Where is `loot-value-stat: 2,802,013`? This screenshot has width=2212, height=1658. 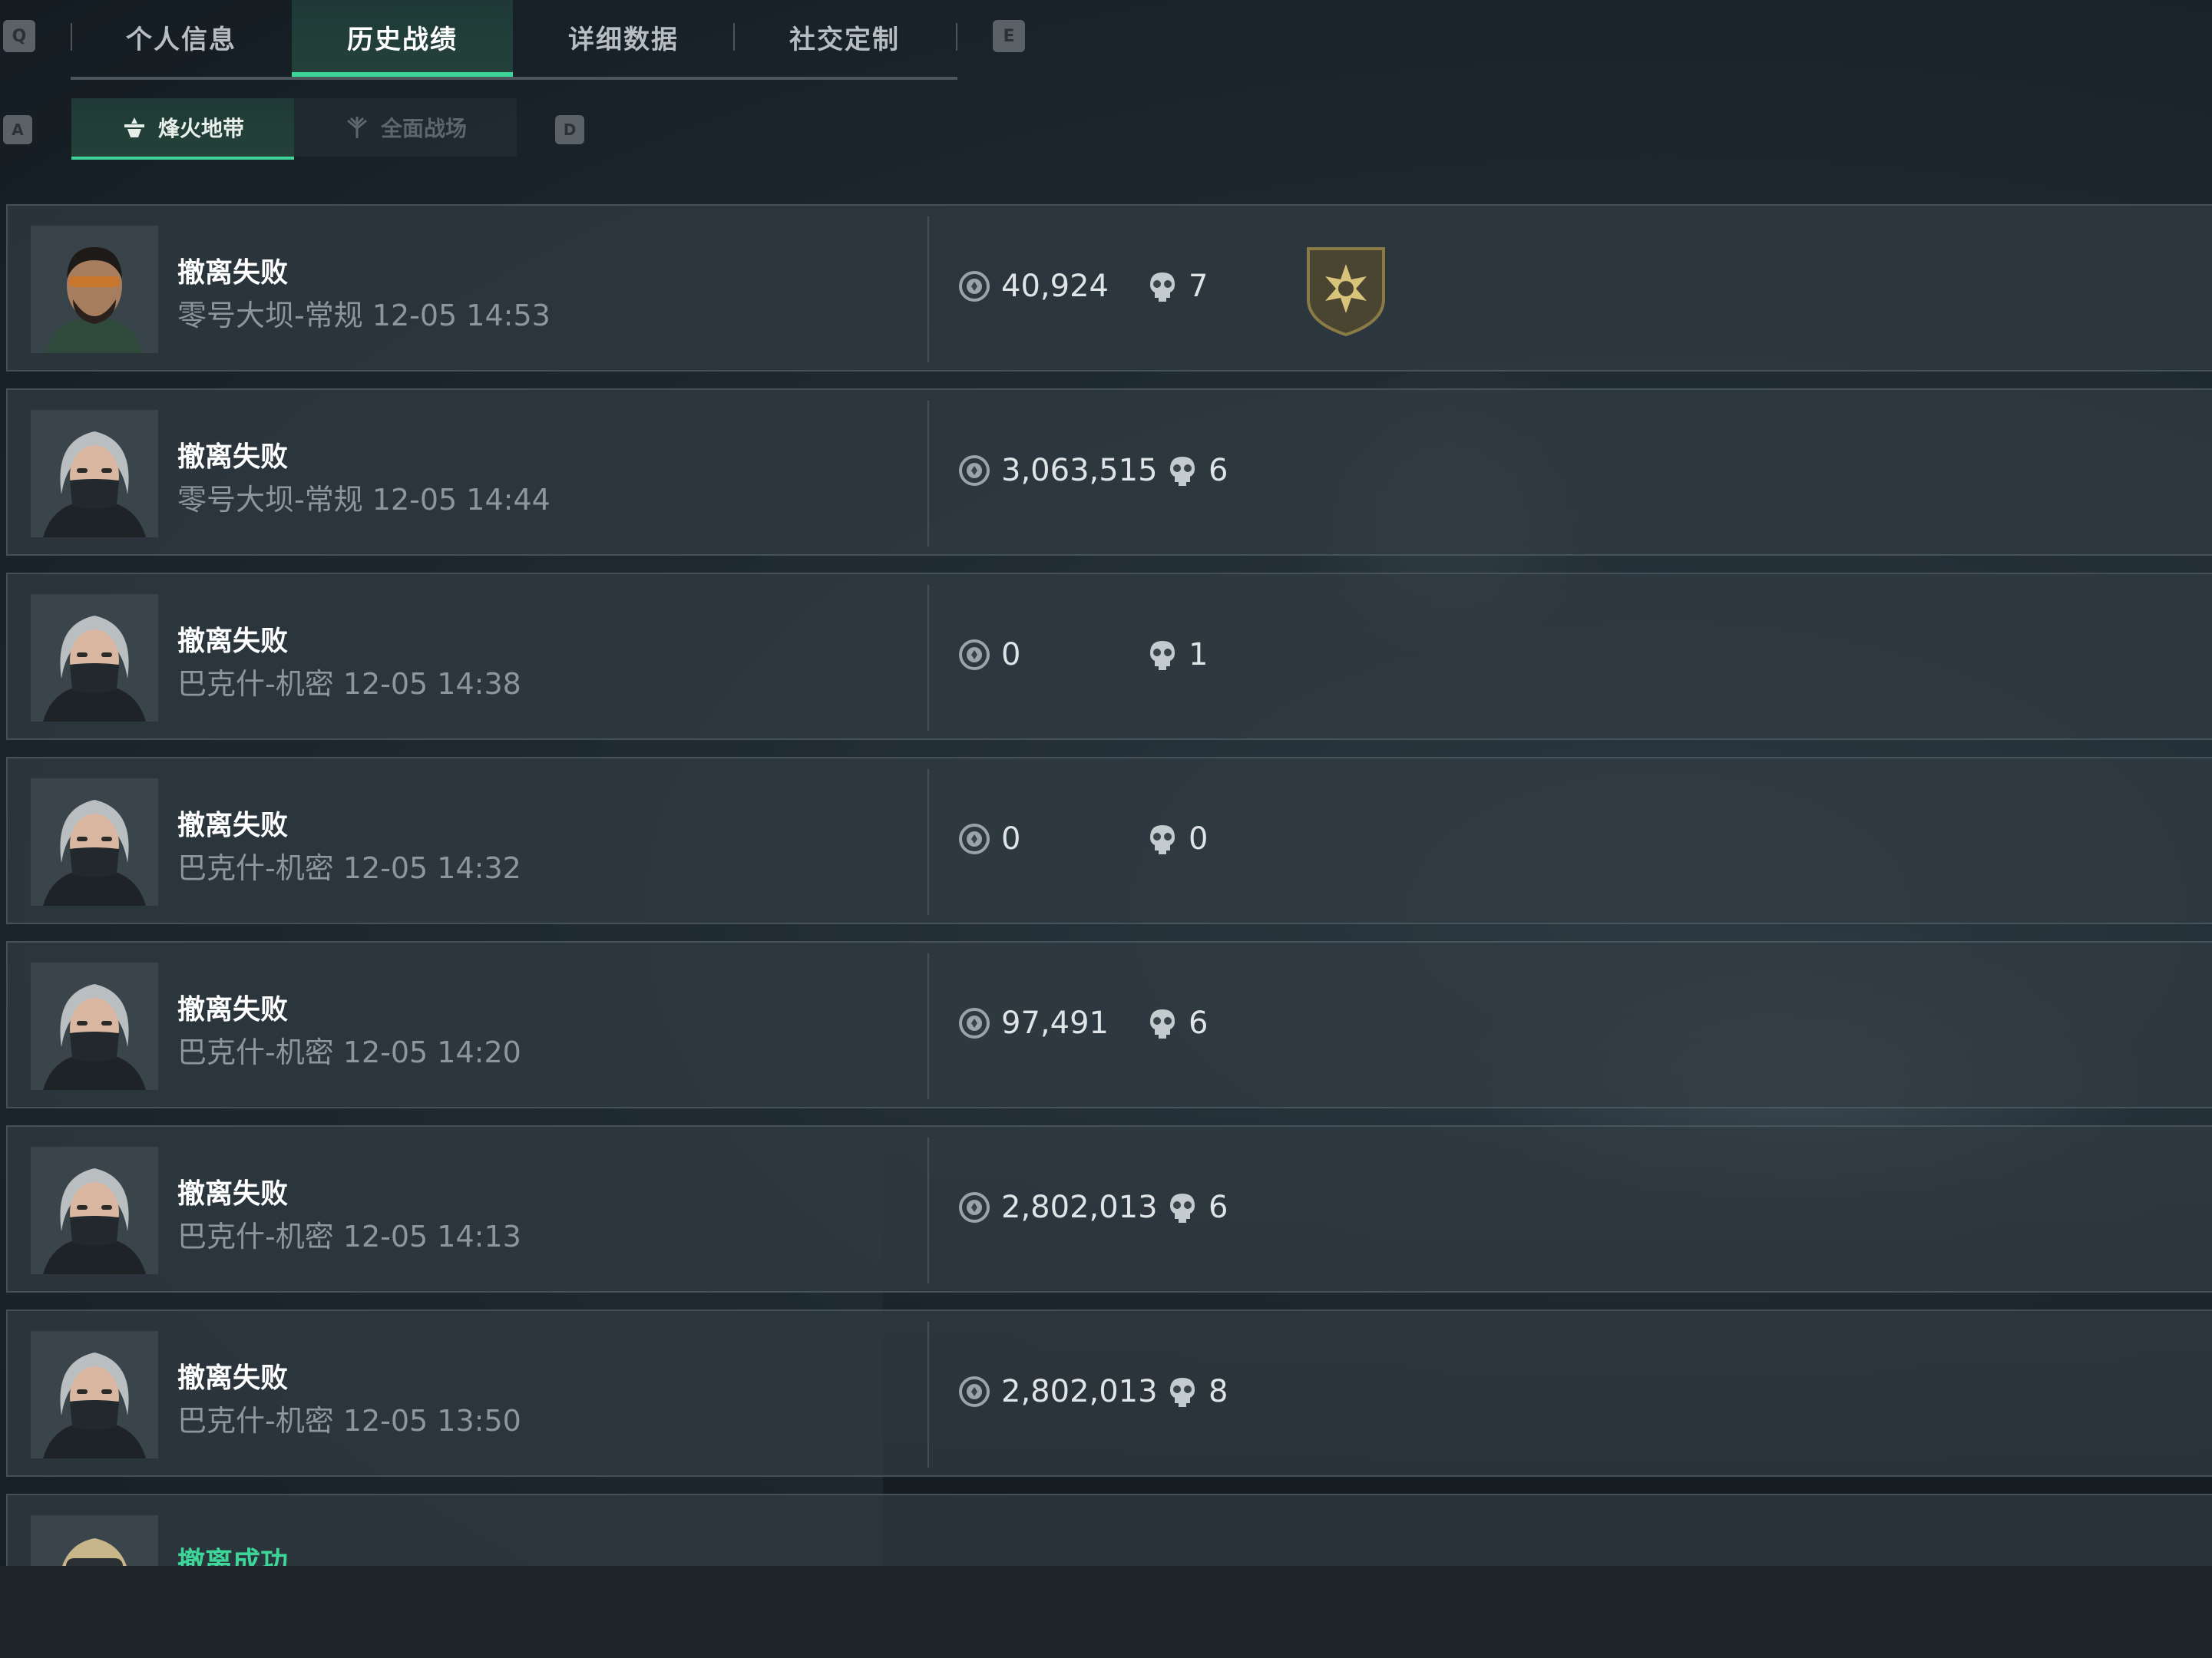
loot-value-stat: 2,802,013 is located at coordinates (1058, 1391).